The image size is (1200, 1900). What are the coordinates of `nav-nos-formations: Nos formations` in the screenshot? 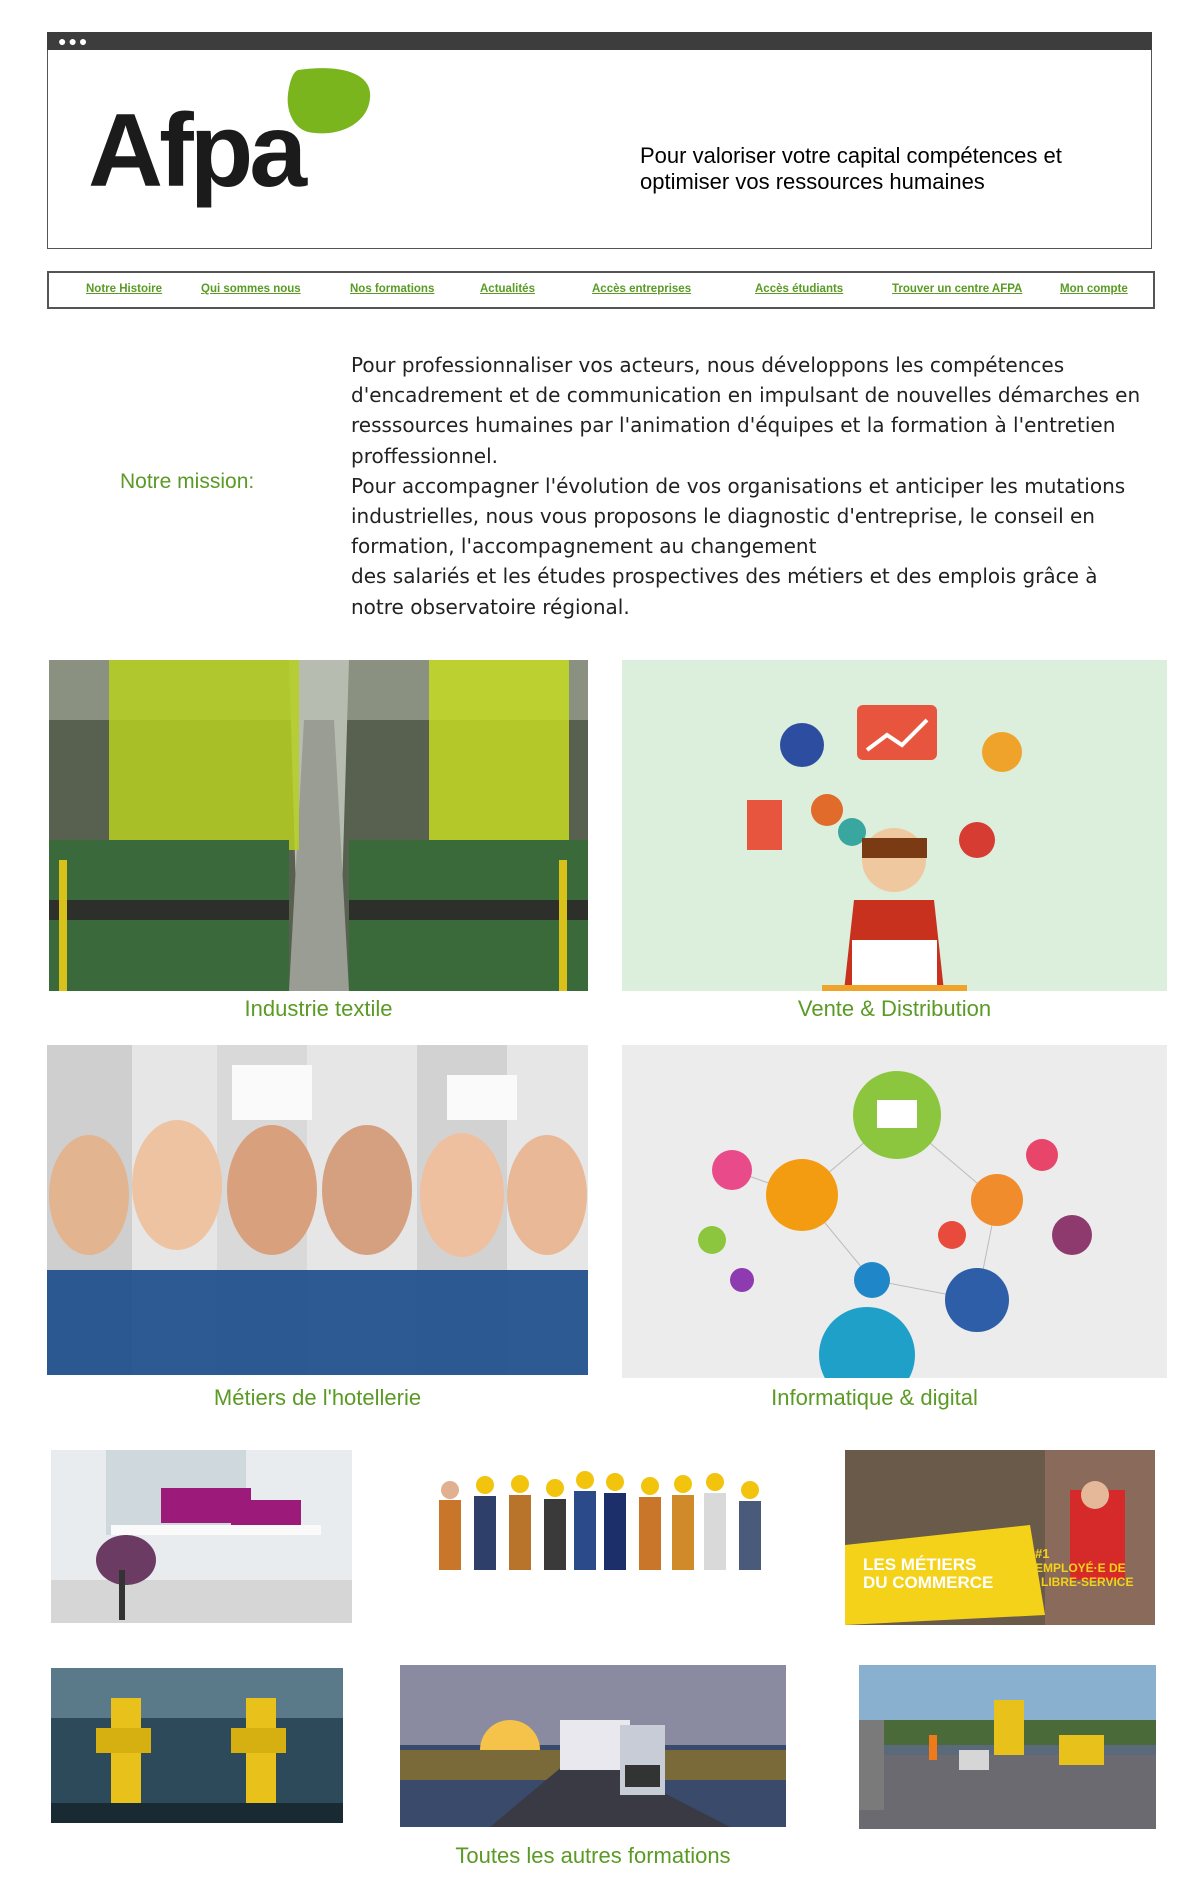 It's located at (392, 289).